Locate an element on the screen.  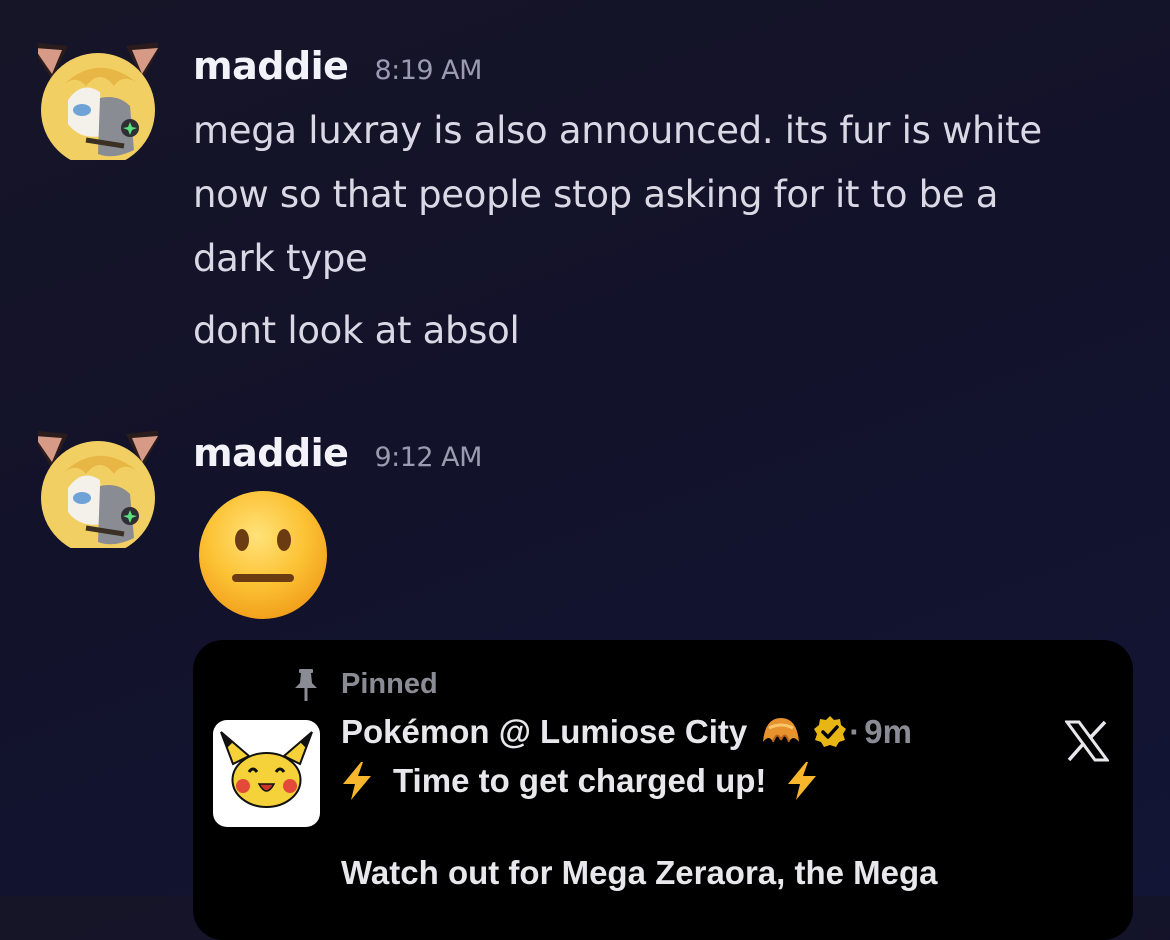
tweet-author-row: Pokémon @ Lumiose City · 9m is located at coordinates (626, 732).